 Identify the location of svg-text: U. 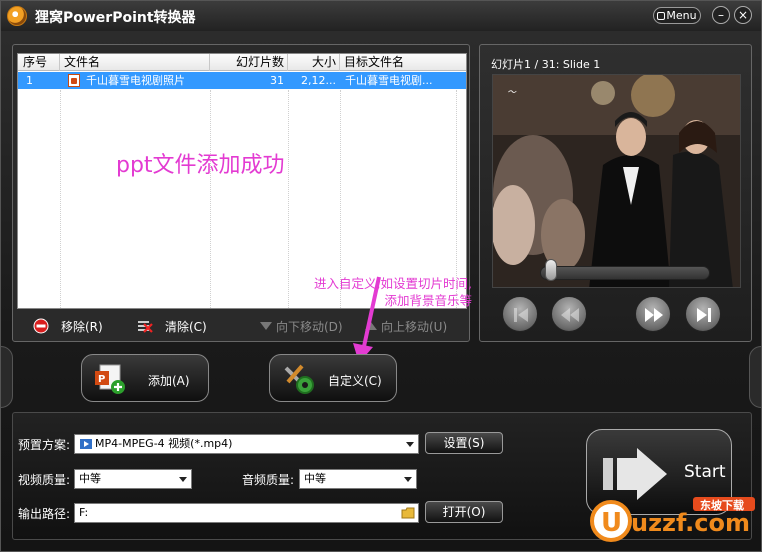
(611, 523).